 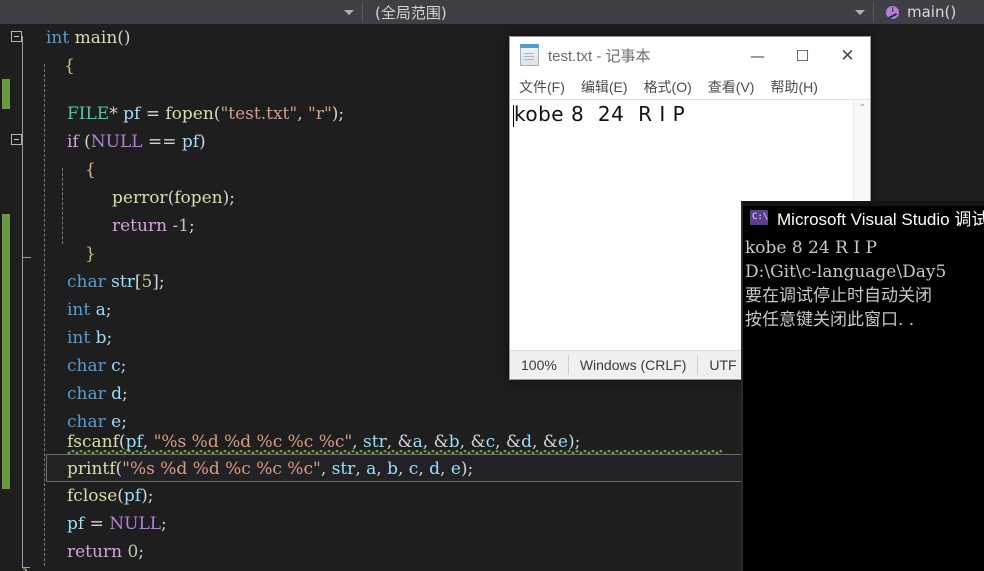 What do you see at coordinates (529, 55) in the screenshot?
I see `notepad-icon` at bounding box center [529, 55].